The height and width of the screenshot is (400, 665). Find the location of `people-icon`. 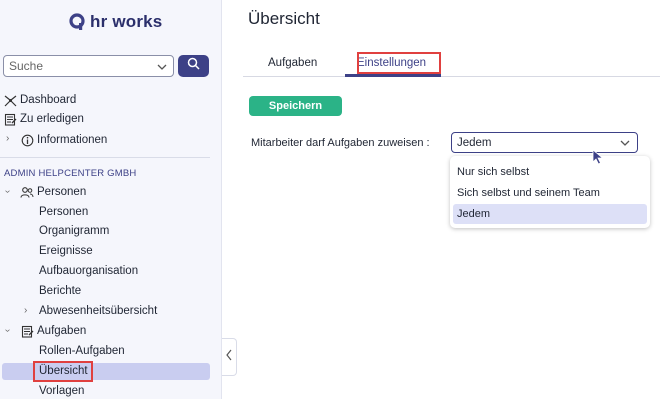

people-icon is located at coordinates (27, 192).